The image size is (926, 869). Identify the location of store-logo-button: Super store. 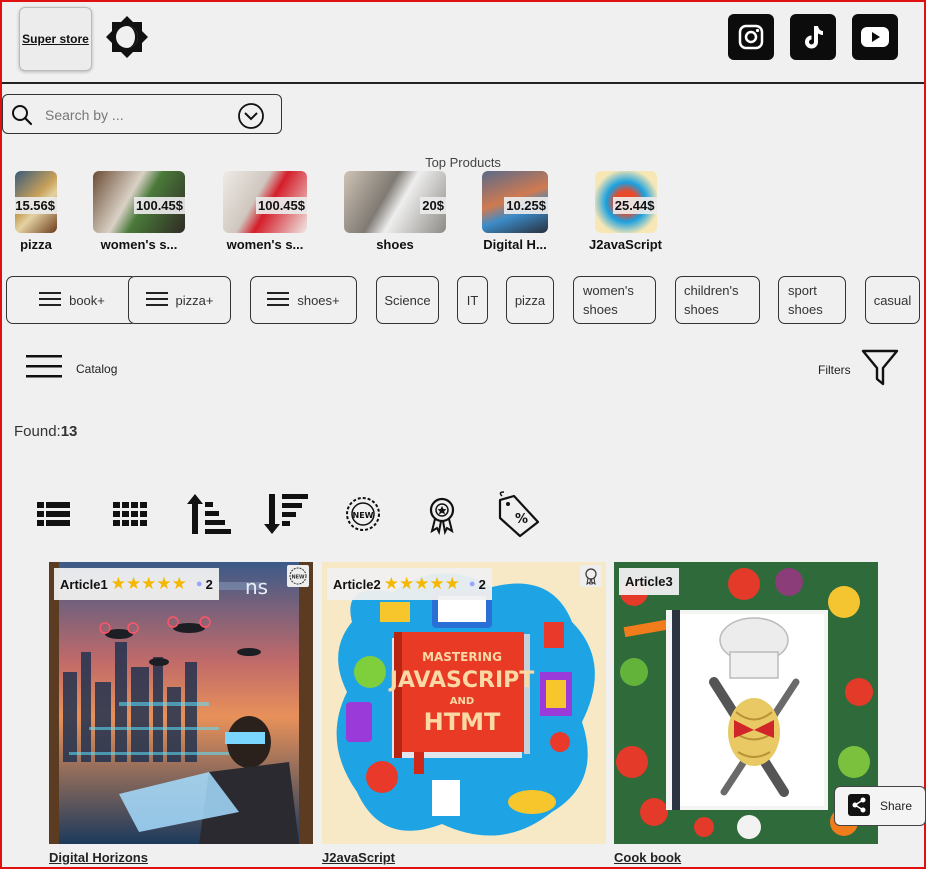
(55, 39).